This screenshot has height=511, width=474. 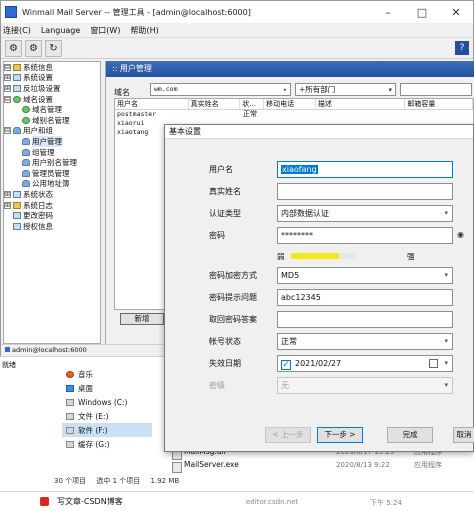 What do you see at coordinates (52, 67) in the screenshot?
I see `tree-item: ⊟ 系统信息` at bounding box center [52, 67].